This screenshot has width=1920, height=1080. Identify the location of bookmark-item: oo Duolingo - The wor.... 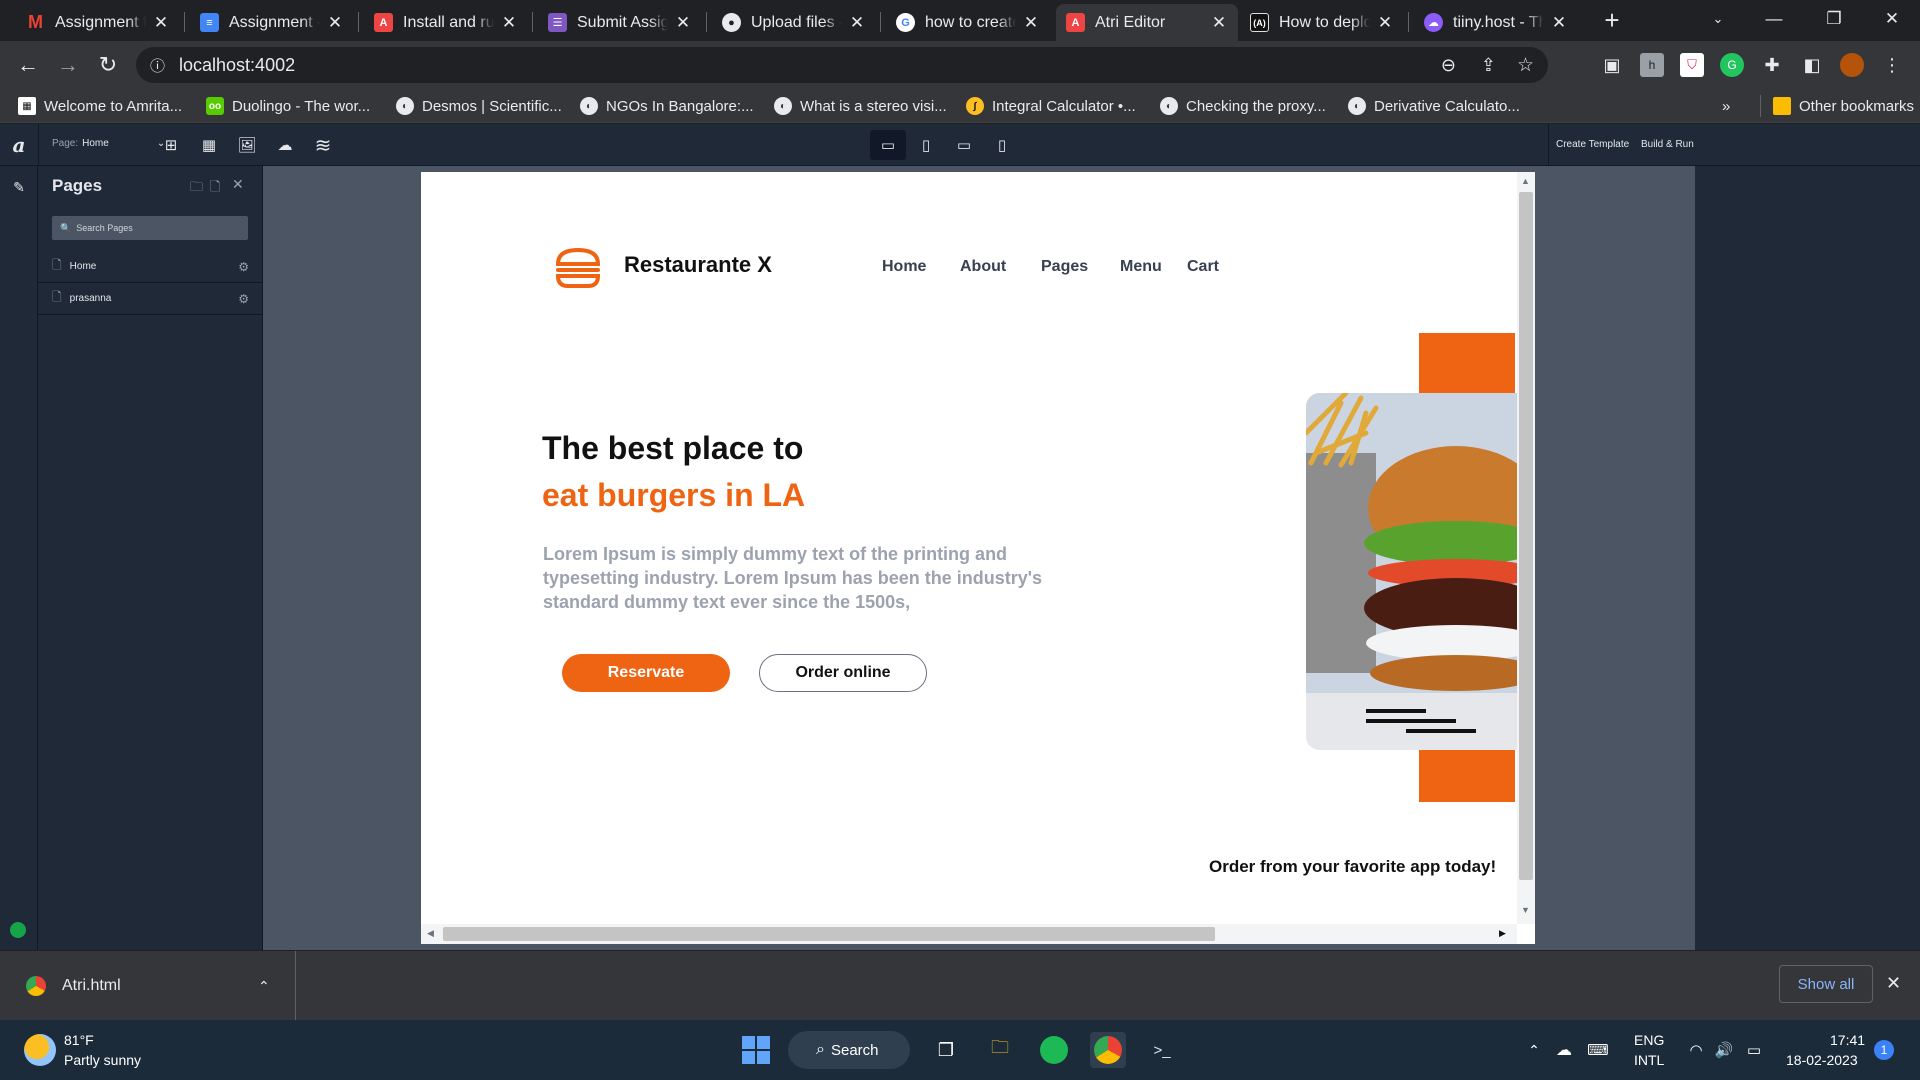
(288, 106).